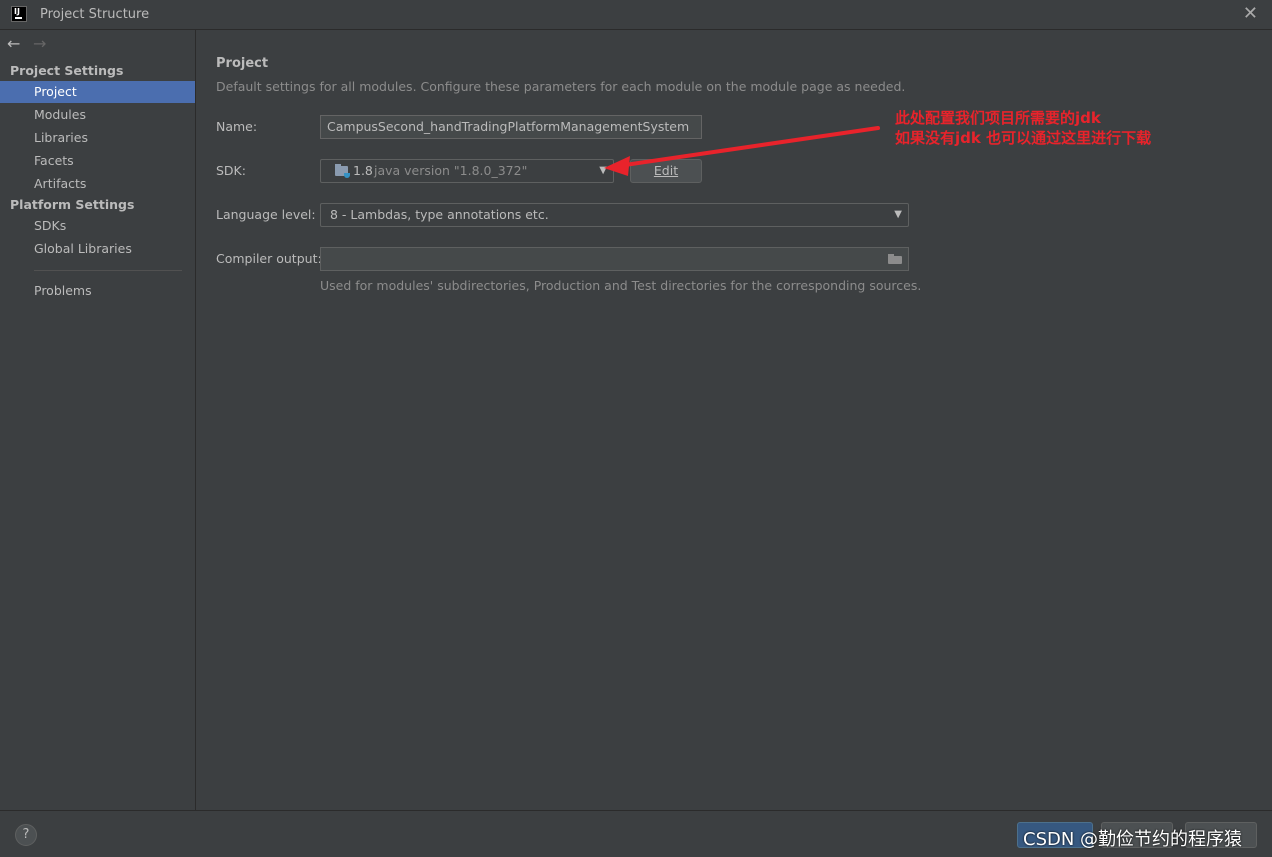 This screenshot has width=1272, height=857. What do you see at coordinates (1023, 128) in the screenshot?
I see `annotation-text: 此处配置我们项目所需要的jdk 如果没有jdk 也可以通过这里进行下载` at bounding box center [1023, 128].